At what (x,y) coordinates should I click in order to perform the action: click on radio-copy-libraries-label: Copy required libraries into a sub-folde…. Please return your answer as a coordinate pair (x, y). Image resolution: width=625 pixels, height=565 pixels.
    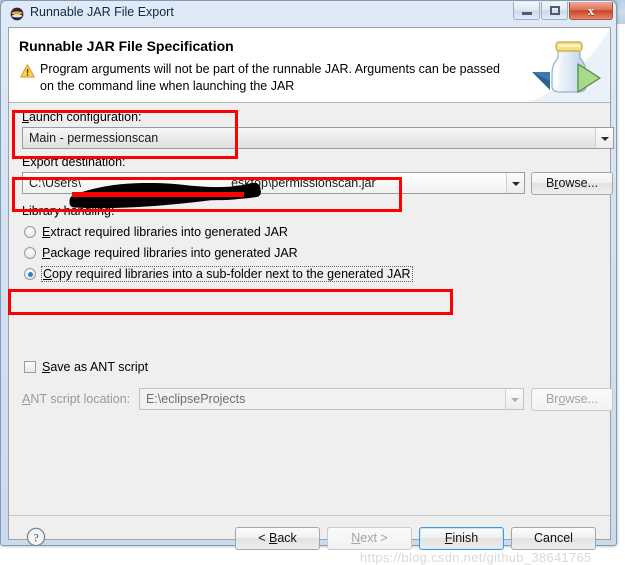
    Looking at the image, I should click on (227, 274).